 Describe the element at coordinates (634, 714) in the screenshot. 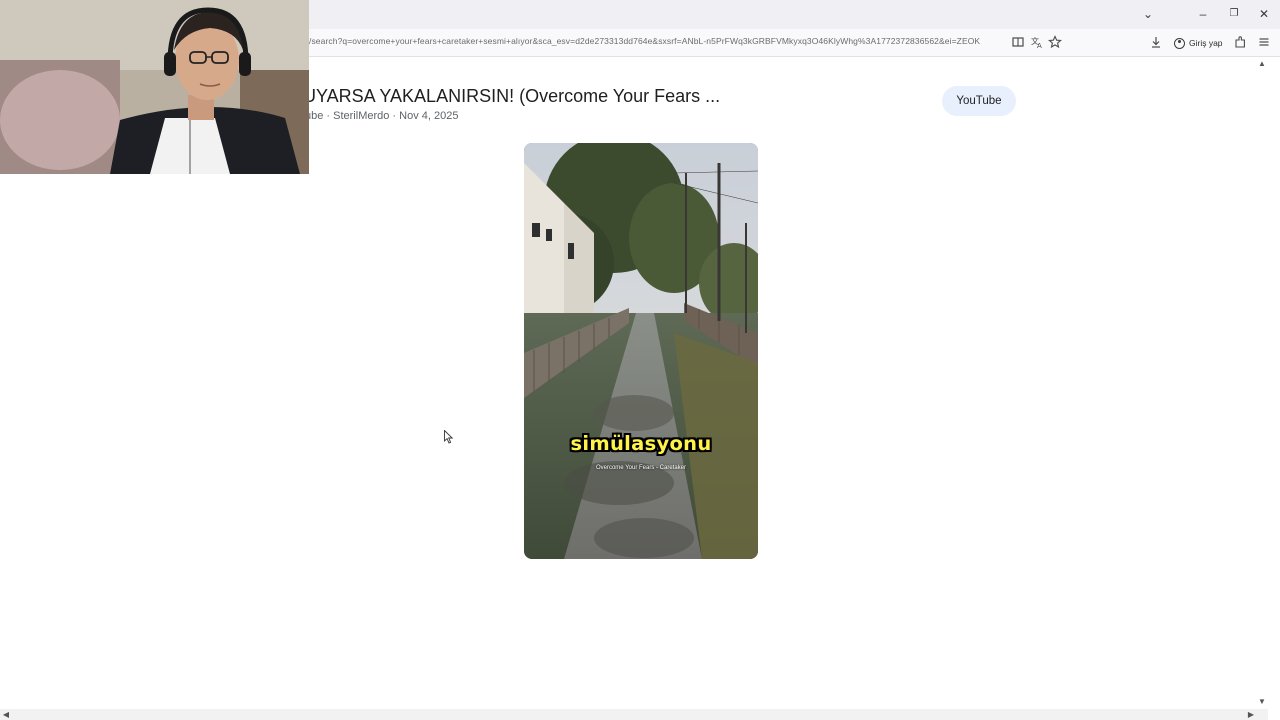

I see `horizontal-scrollbar: ◀ ▶` at that location.